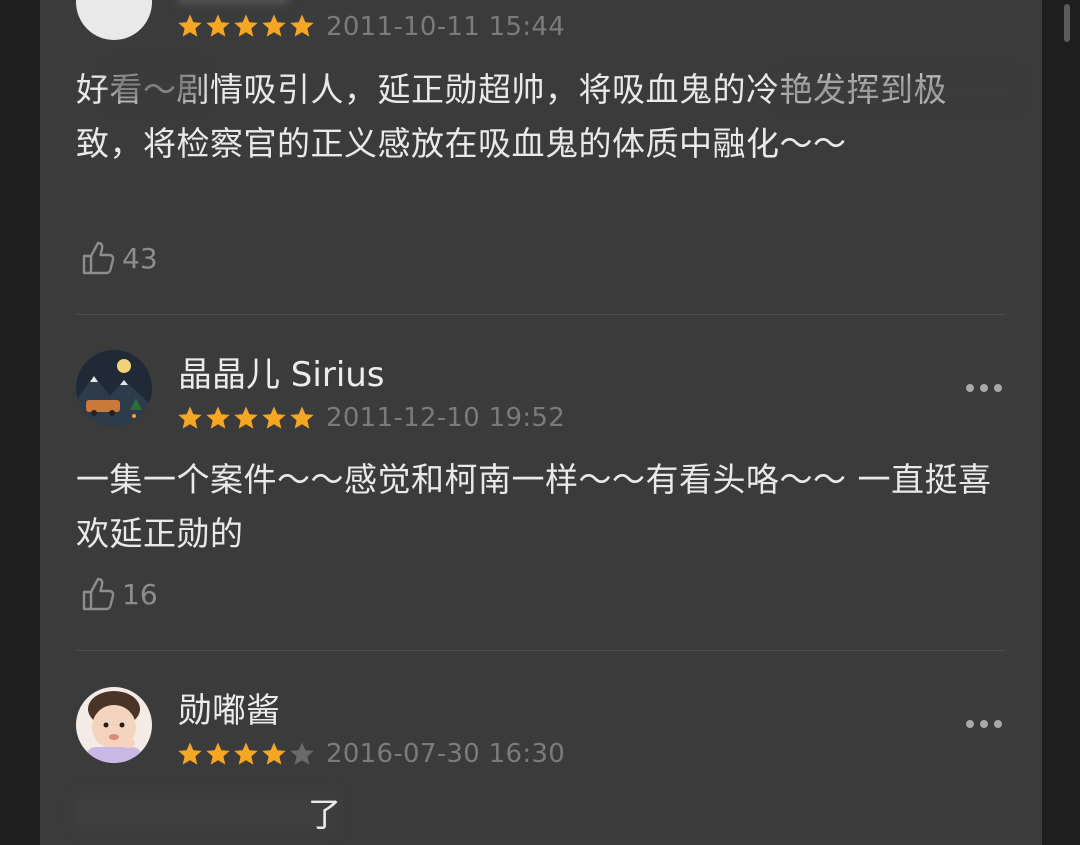 The height and width of the screenshot is (845, 1080). What do you see at coordinates (446, 754) in the screenshot?
I see `review-date: 2016-07-30 16:30` at bounding box center [446, 754].